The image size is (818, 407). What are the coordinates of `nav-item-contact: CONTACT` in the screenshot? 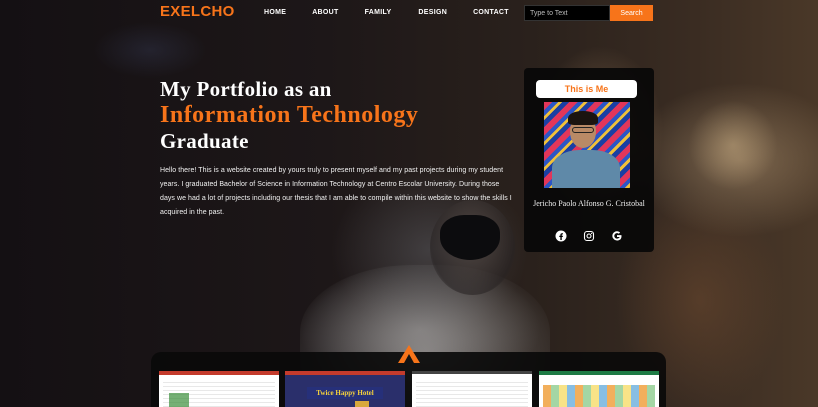 It's located at (491, 12).